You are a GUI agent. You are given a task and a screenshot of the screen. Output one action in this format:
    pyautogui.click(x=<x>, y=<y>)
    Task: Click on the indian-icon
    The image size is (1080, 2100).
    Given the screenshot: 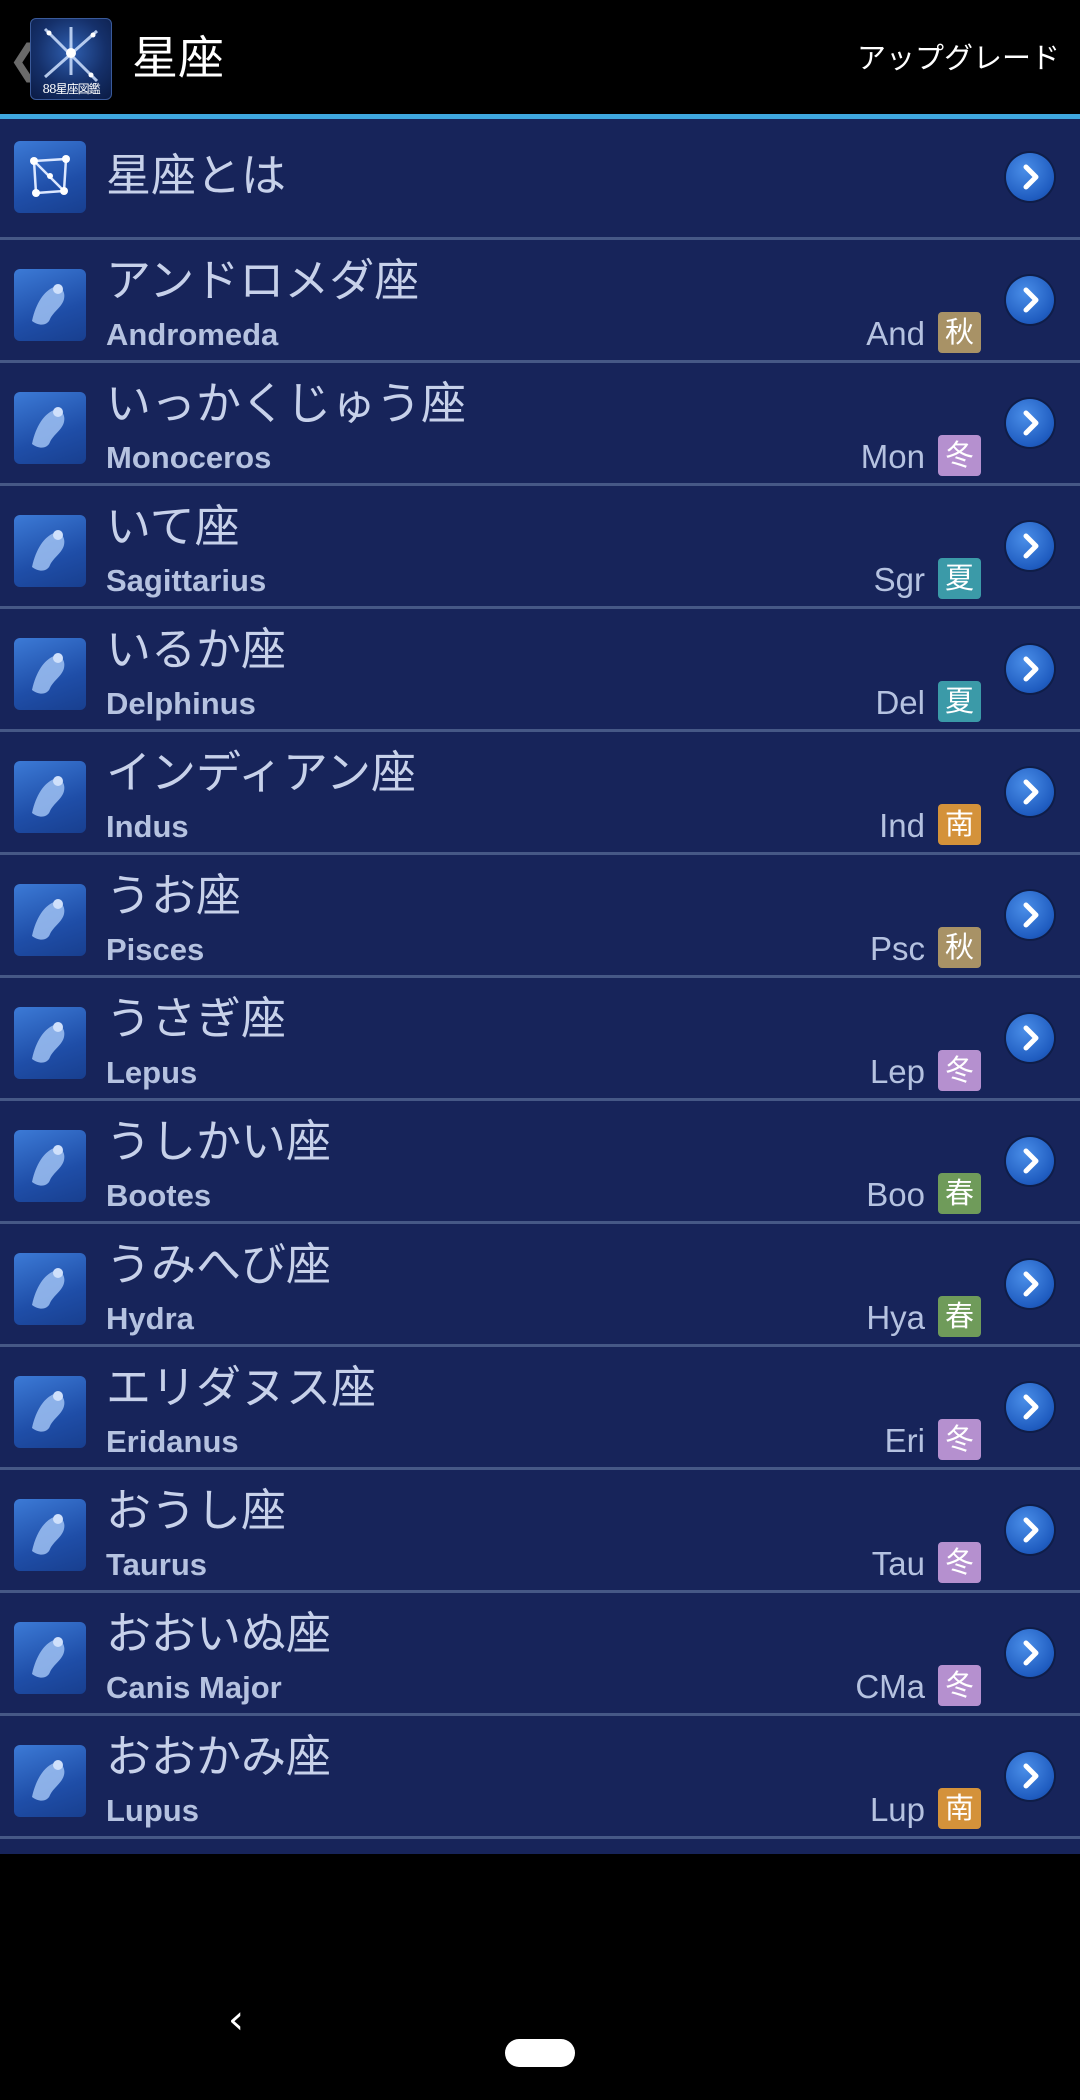 What is the action you would take?
    pyautogui.click(x=50, y=797)
    